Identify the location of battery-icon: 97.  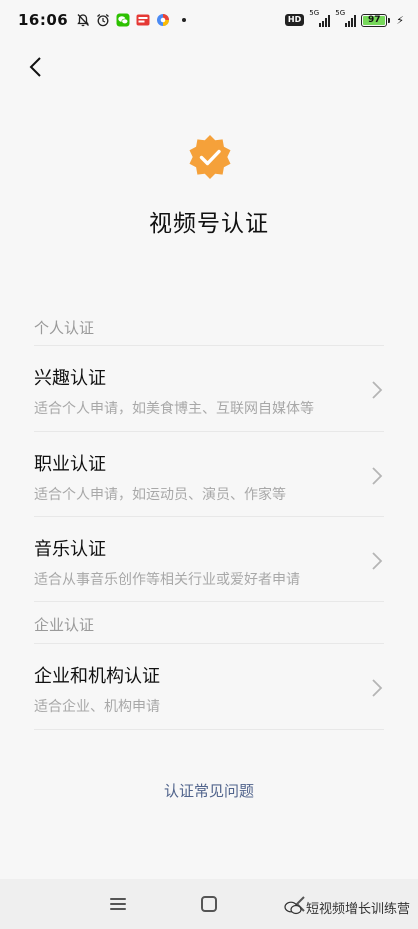
(376, 20).